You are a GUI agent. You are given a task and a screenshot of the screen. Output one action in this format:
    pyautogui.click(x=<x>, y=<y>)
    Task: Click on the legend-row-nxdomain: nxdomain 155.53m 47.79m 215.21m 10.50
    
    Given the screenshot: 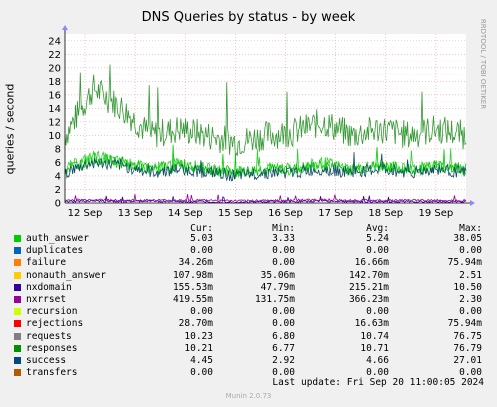 What is the action you would take?
    pyautogui.click(x=252, y=288)
    